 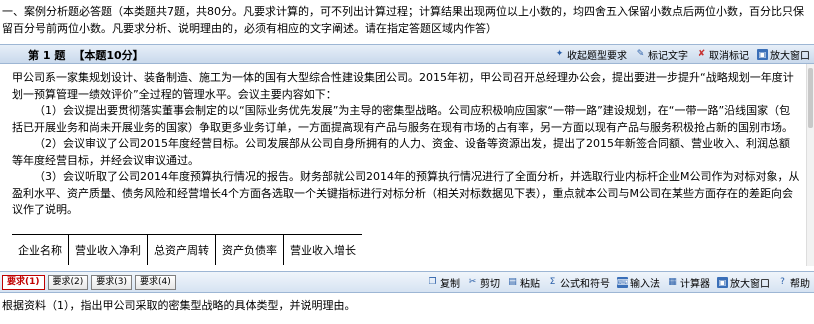 What do you see at coordinates (701, 54) in the screenshot?
I see `cancel-icon: ✘` at bounding box center [701, 54].